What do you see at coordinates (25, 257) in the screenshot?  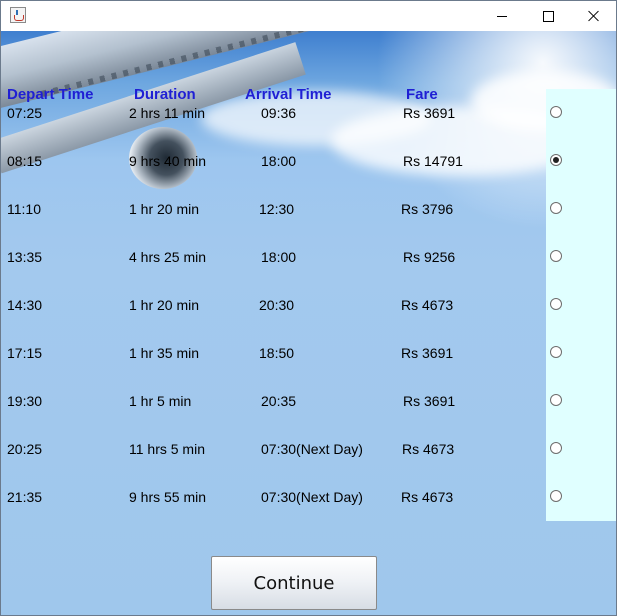 I see `flight-depart: 13:35` at bounding box center [25, 257].